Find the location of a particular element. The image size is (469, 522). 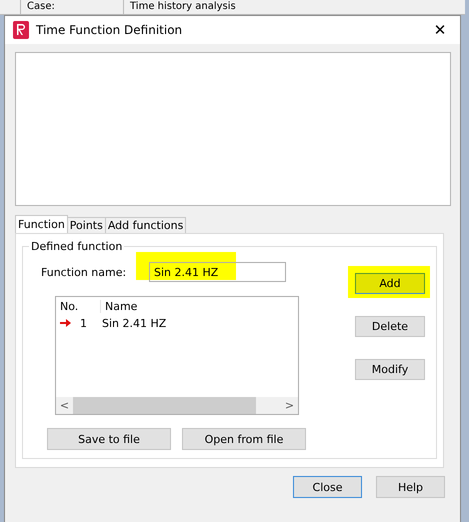

action-button: Delete is located at coordinates (390, 326).